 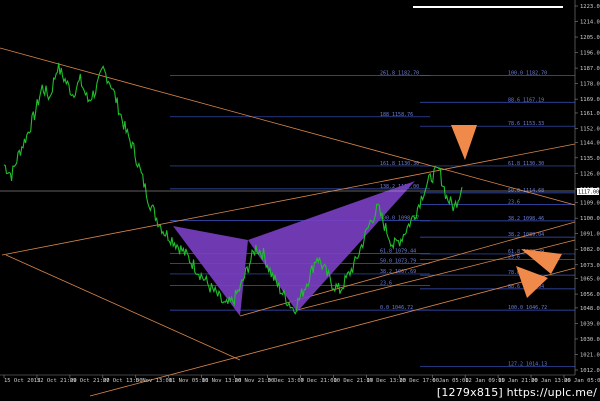 What do you see at coordinates (590, 69) in the screenshot?
I see `y-tick-label: 1187.00` at bounding box center [590, 69].